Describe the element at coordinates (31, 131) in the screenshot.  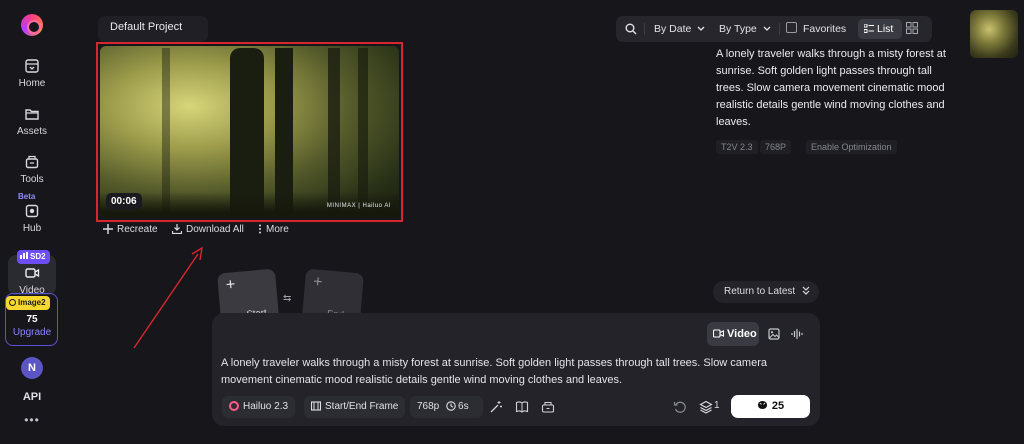
I see `sidebar-item-label: Assets` at that location.